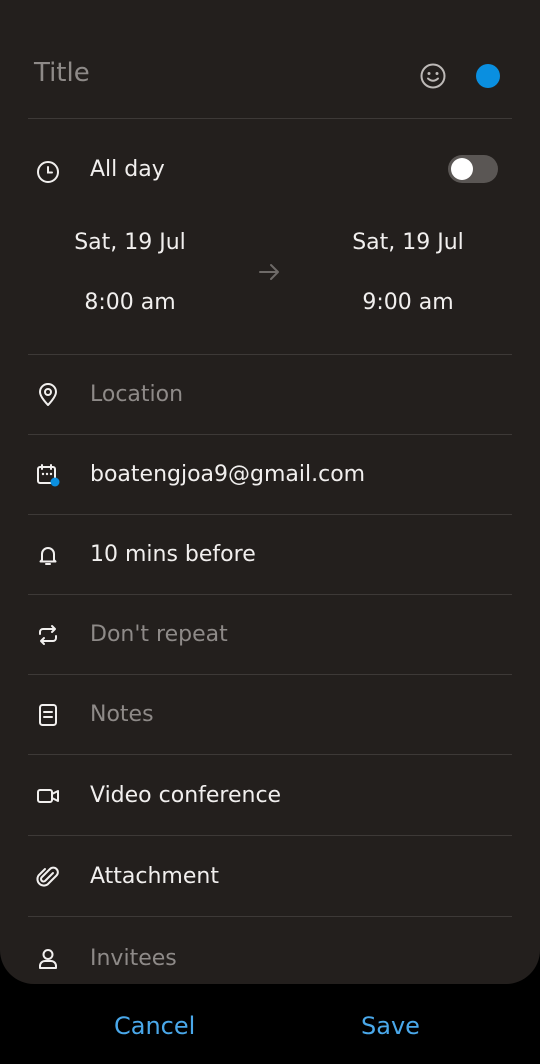 The height and width of the screenshot is (1064, 540). Describe the element at coordinates (173, 554) in the screenshot. I see `reminder-value: 10 mins before` at that location.